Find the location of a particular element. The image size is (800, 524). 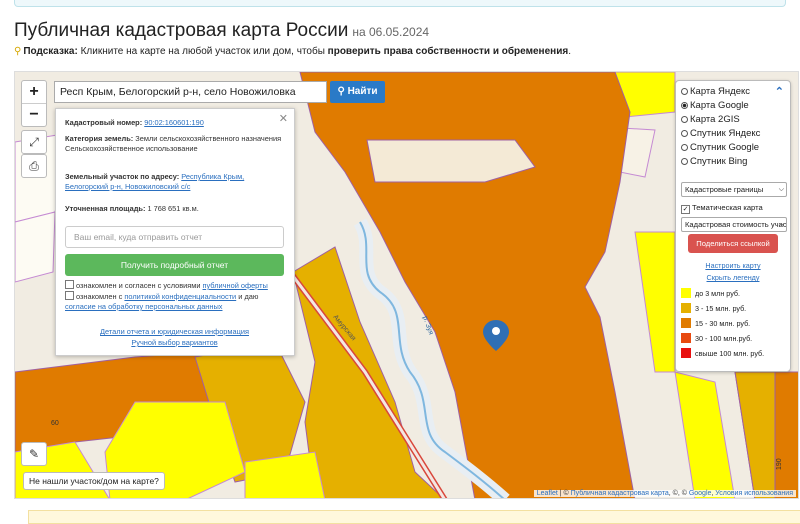

cadastral-label: Кадастровый номер: is located at coordinates (104, 122).